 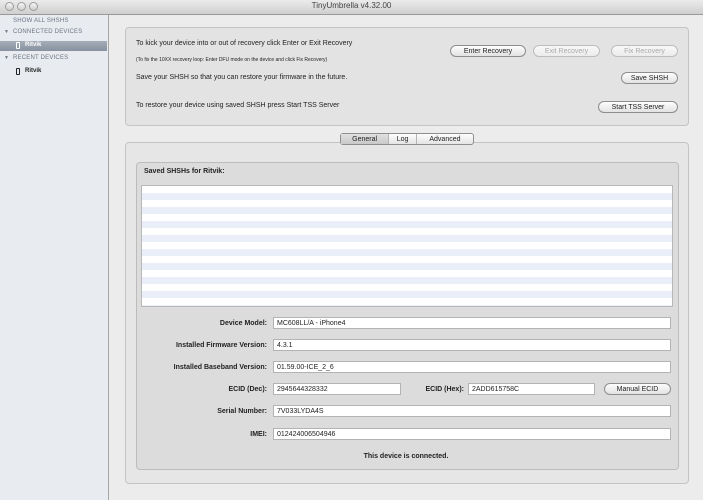 I want to click on tab-log: Log, so click(x=403, y=139).